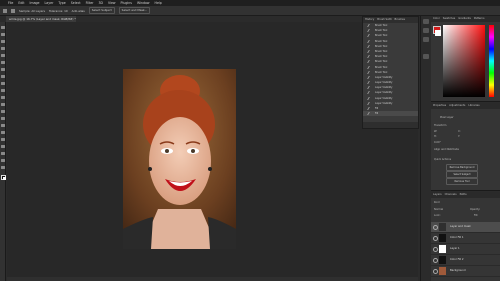 This screenshot has width=500, height=281. Describe the element at coordinates (3, 153) in the screenshot. I see `rectangle-tool-icon` at that location.